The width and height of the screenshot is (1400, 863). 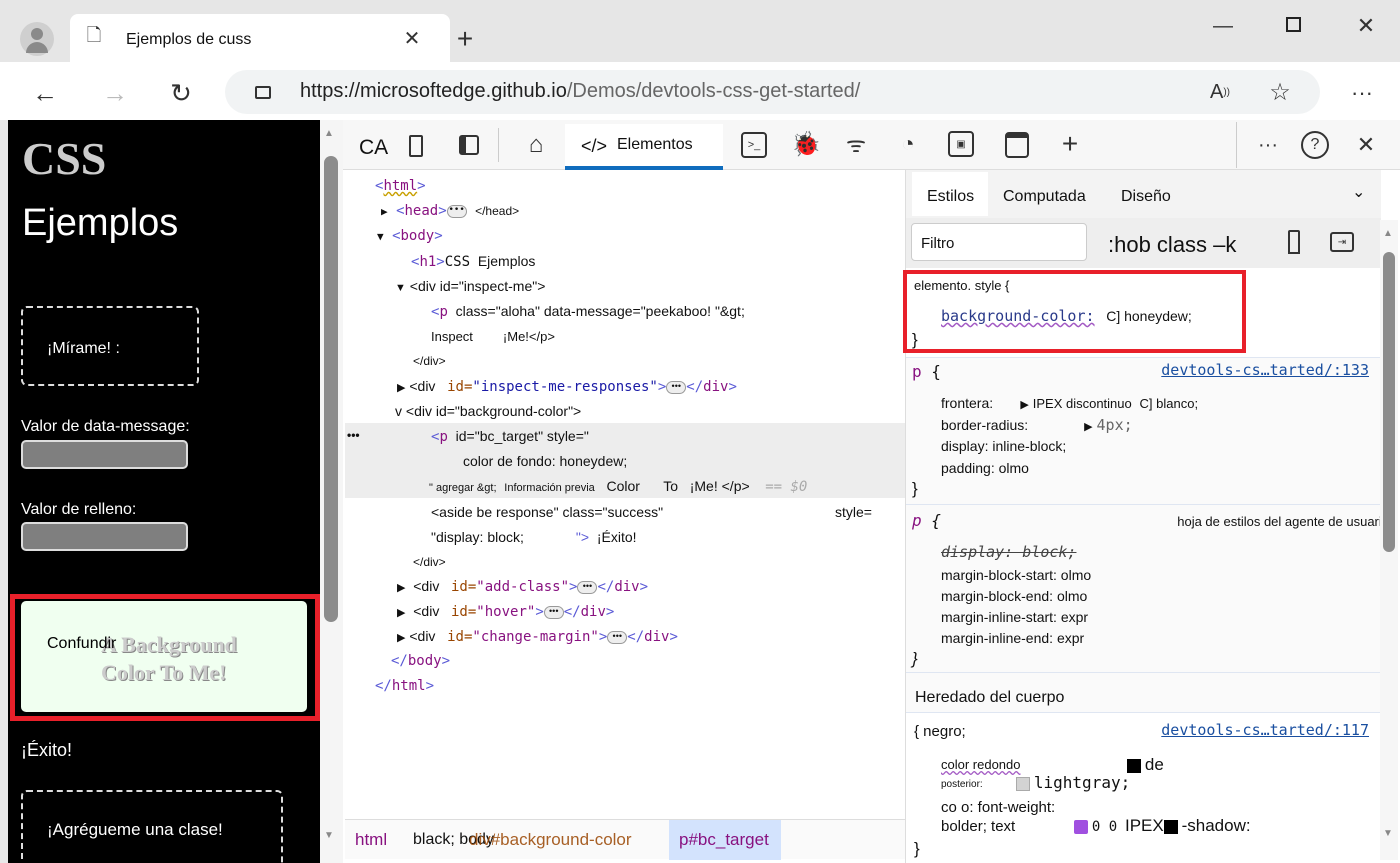 I want to click on dom-node-head: ▶ <head> ••• </head>, so click(x=450, y=211).